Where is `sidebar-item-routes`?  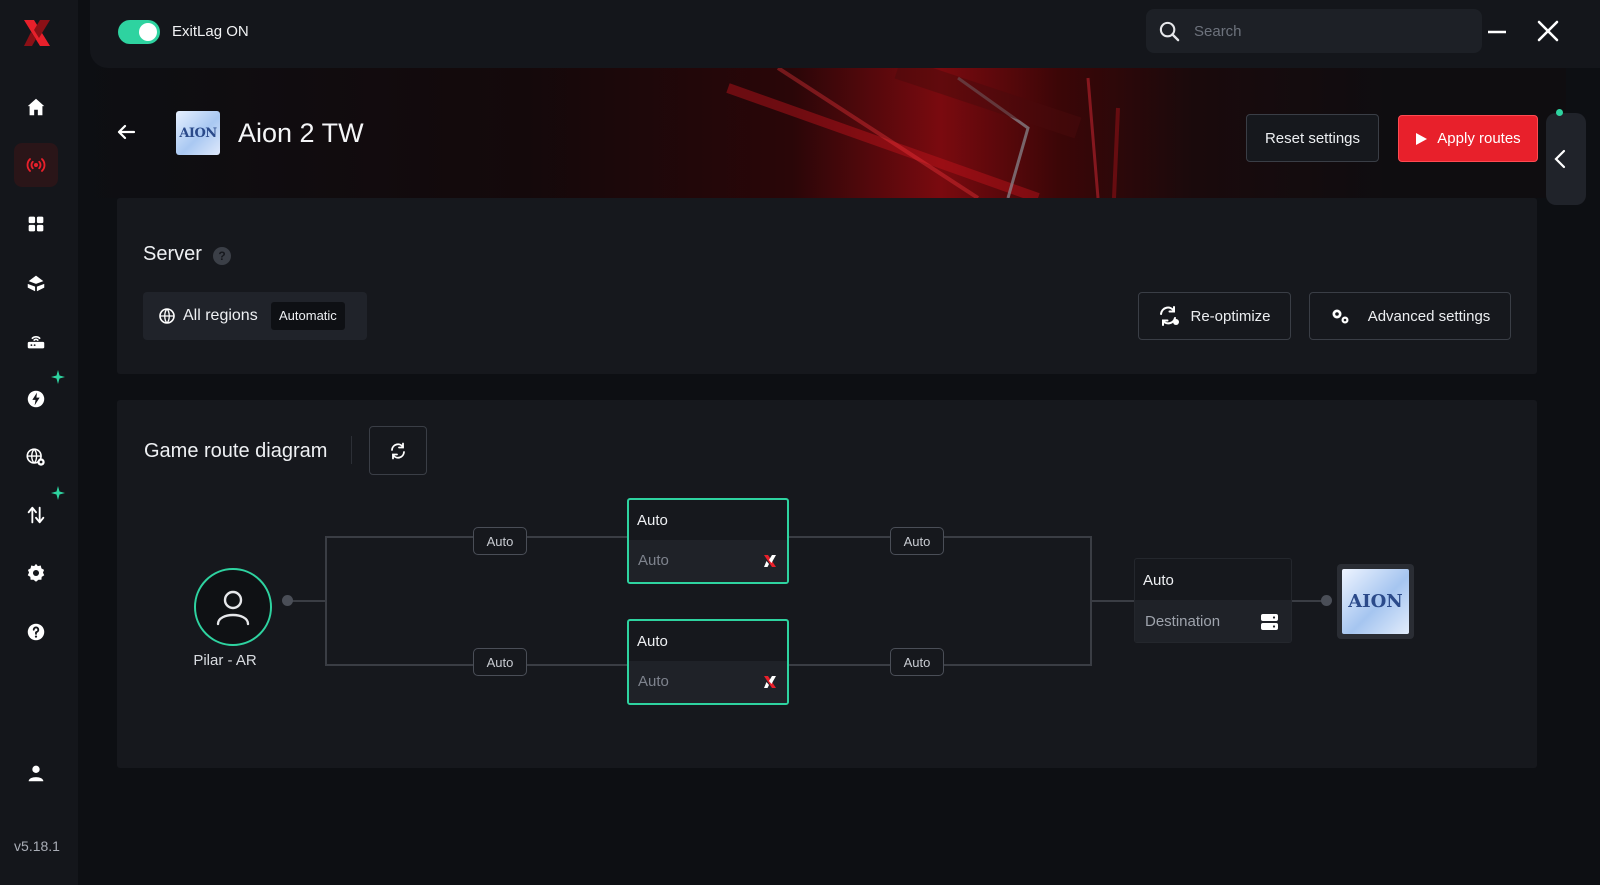 sidebar-item-routes is located at coordinates (36, 165).